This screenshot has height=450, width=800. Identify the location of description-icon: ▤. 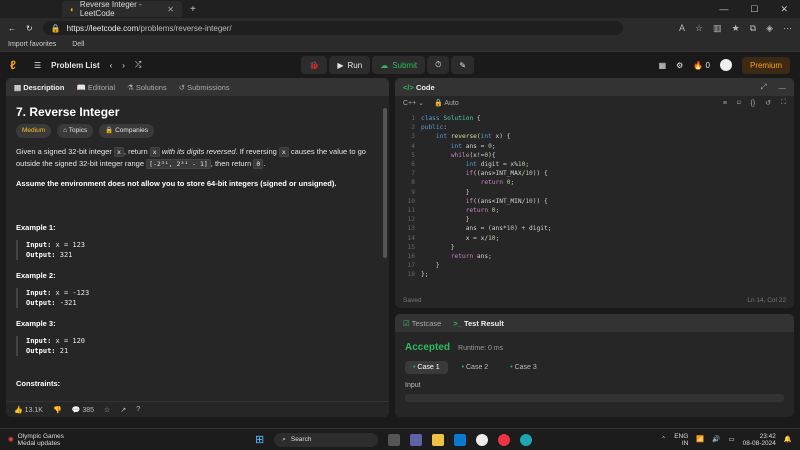
(18, 87).